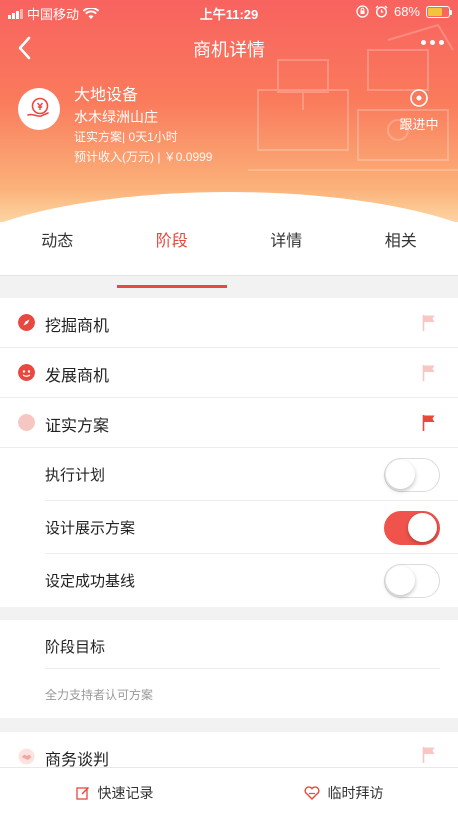 The image size is (458, 817). What do you see at coordinates (419, 110) in the screenshot?
I see `follow-status-button: 跟进中` at bounding box center [419, 110].